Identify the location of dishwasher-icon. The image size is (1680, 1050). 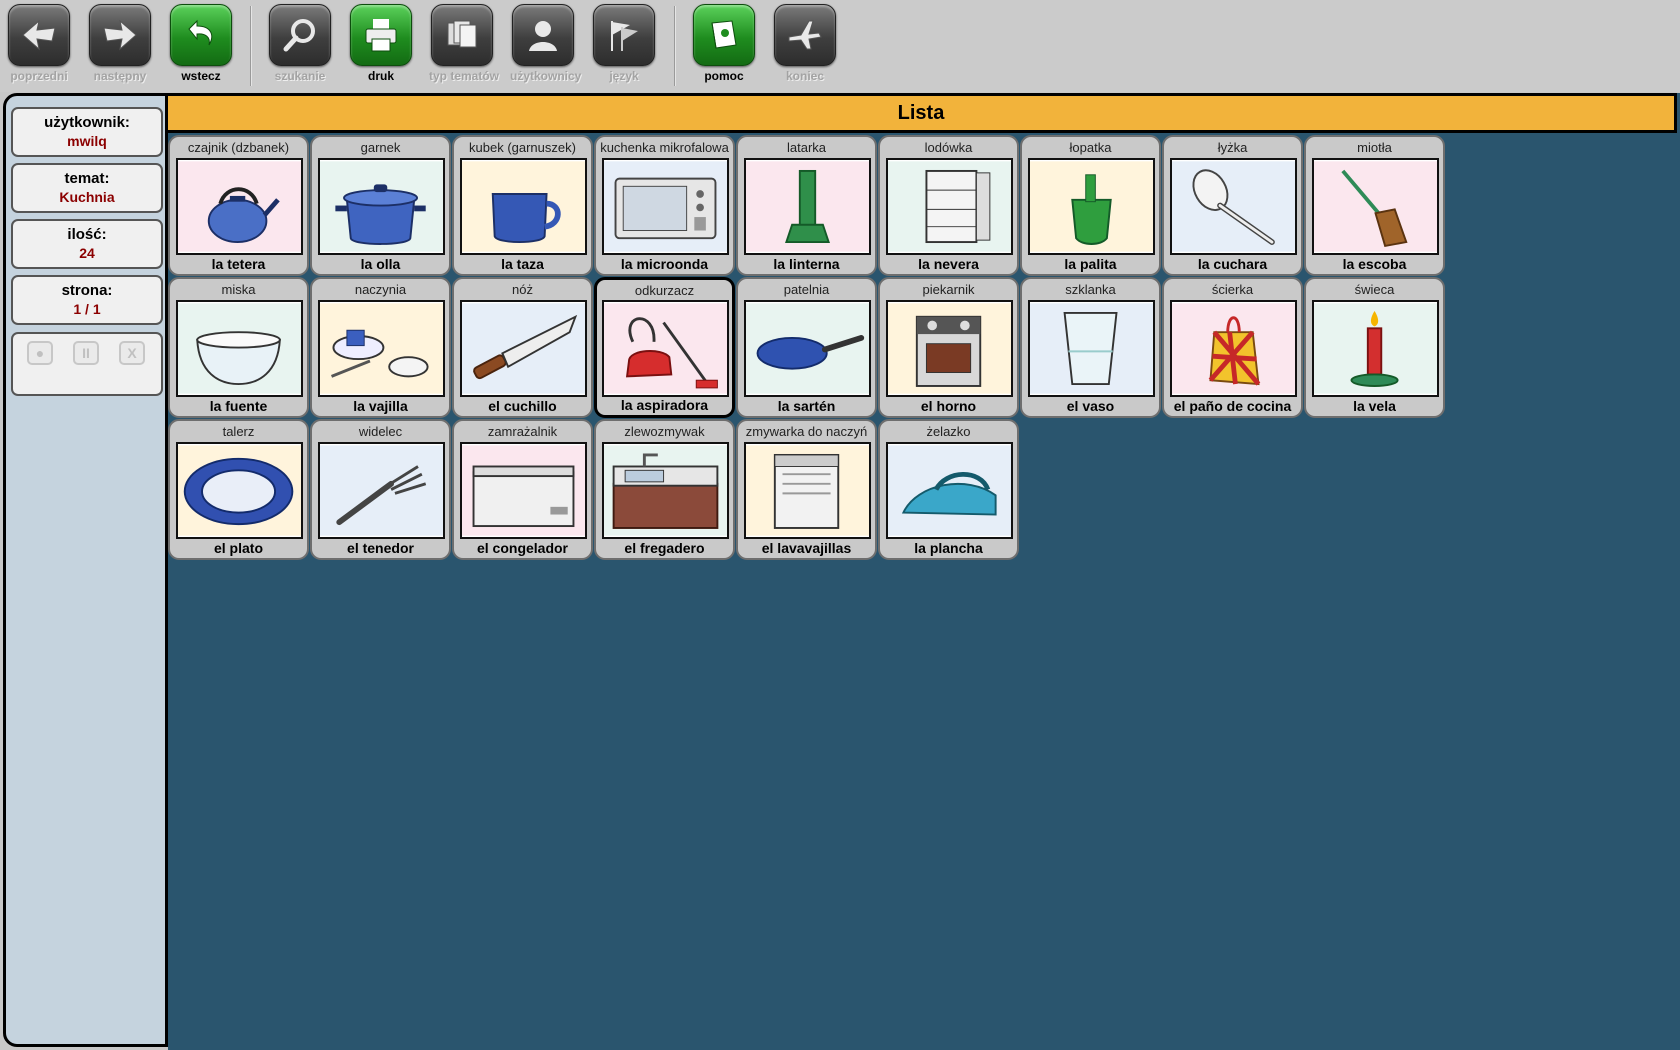
(807, 490).